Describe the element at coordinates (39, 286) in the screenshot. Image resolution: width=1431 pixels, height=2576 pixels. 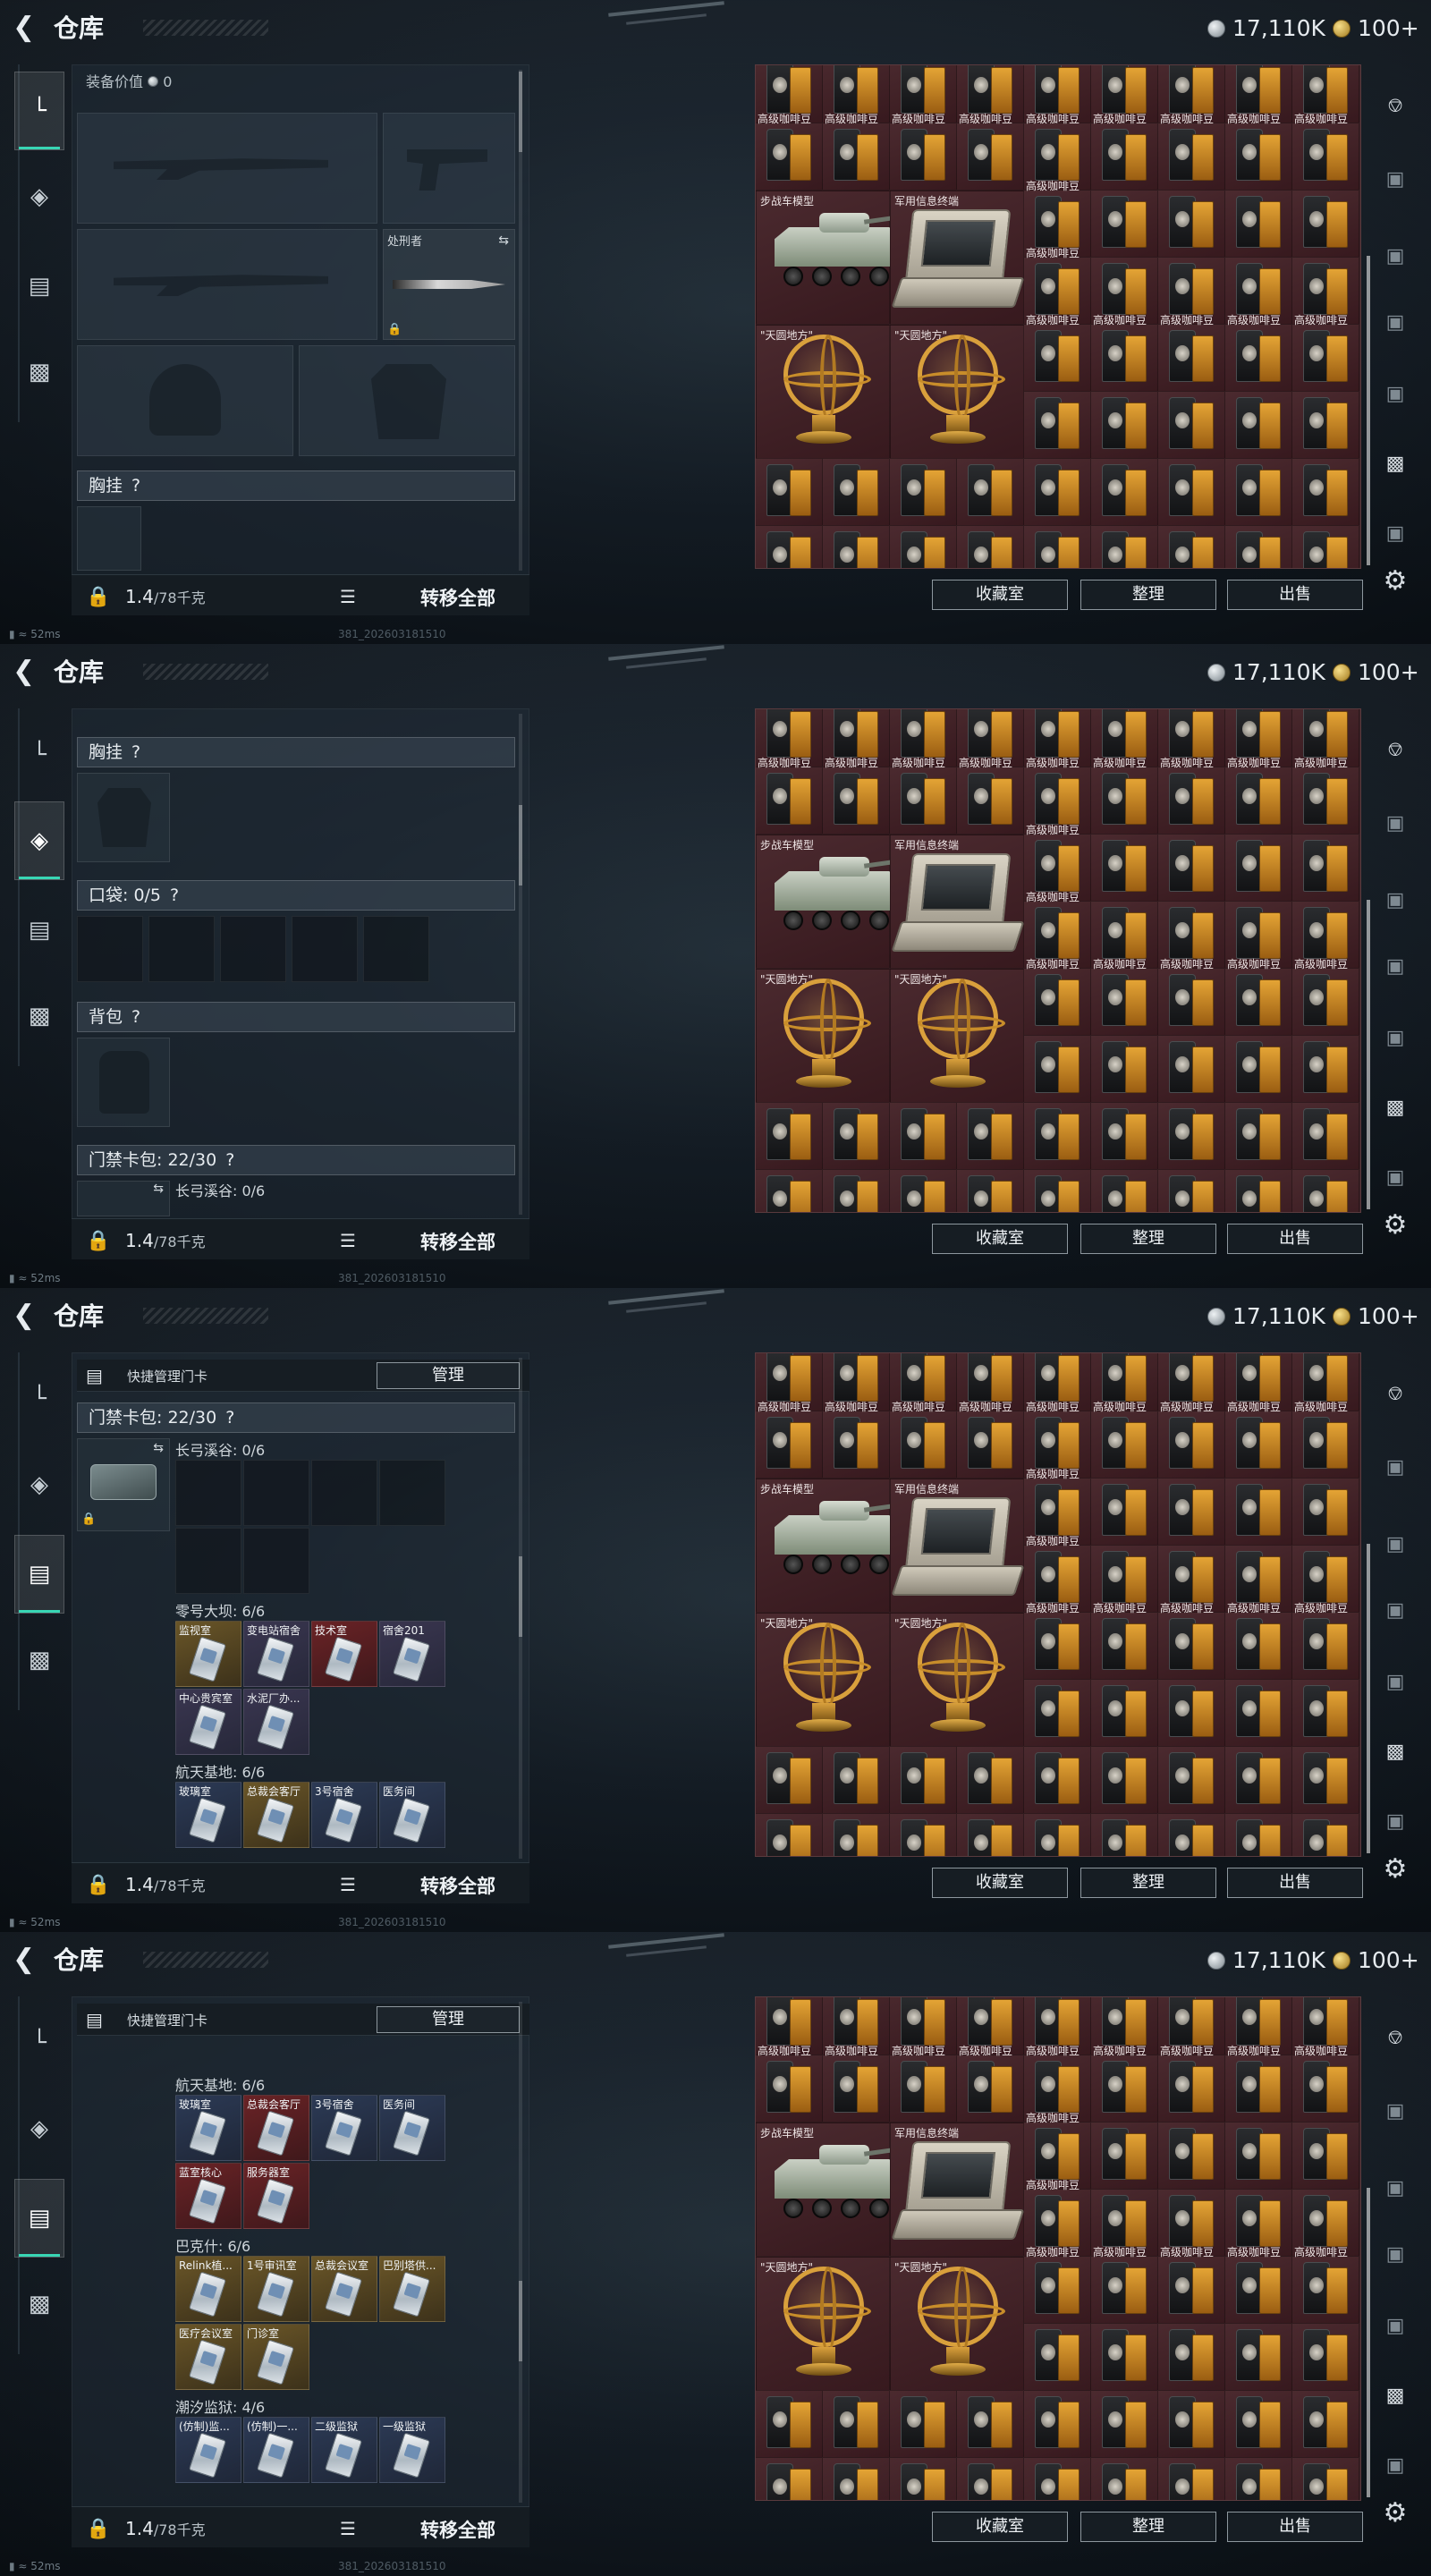
I see `nav-keycards: ▤` at that location.